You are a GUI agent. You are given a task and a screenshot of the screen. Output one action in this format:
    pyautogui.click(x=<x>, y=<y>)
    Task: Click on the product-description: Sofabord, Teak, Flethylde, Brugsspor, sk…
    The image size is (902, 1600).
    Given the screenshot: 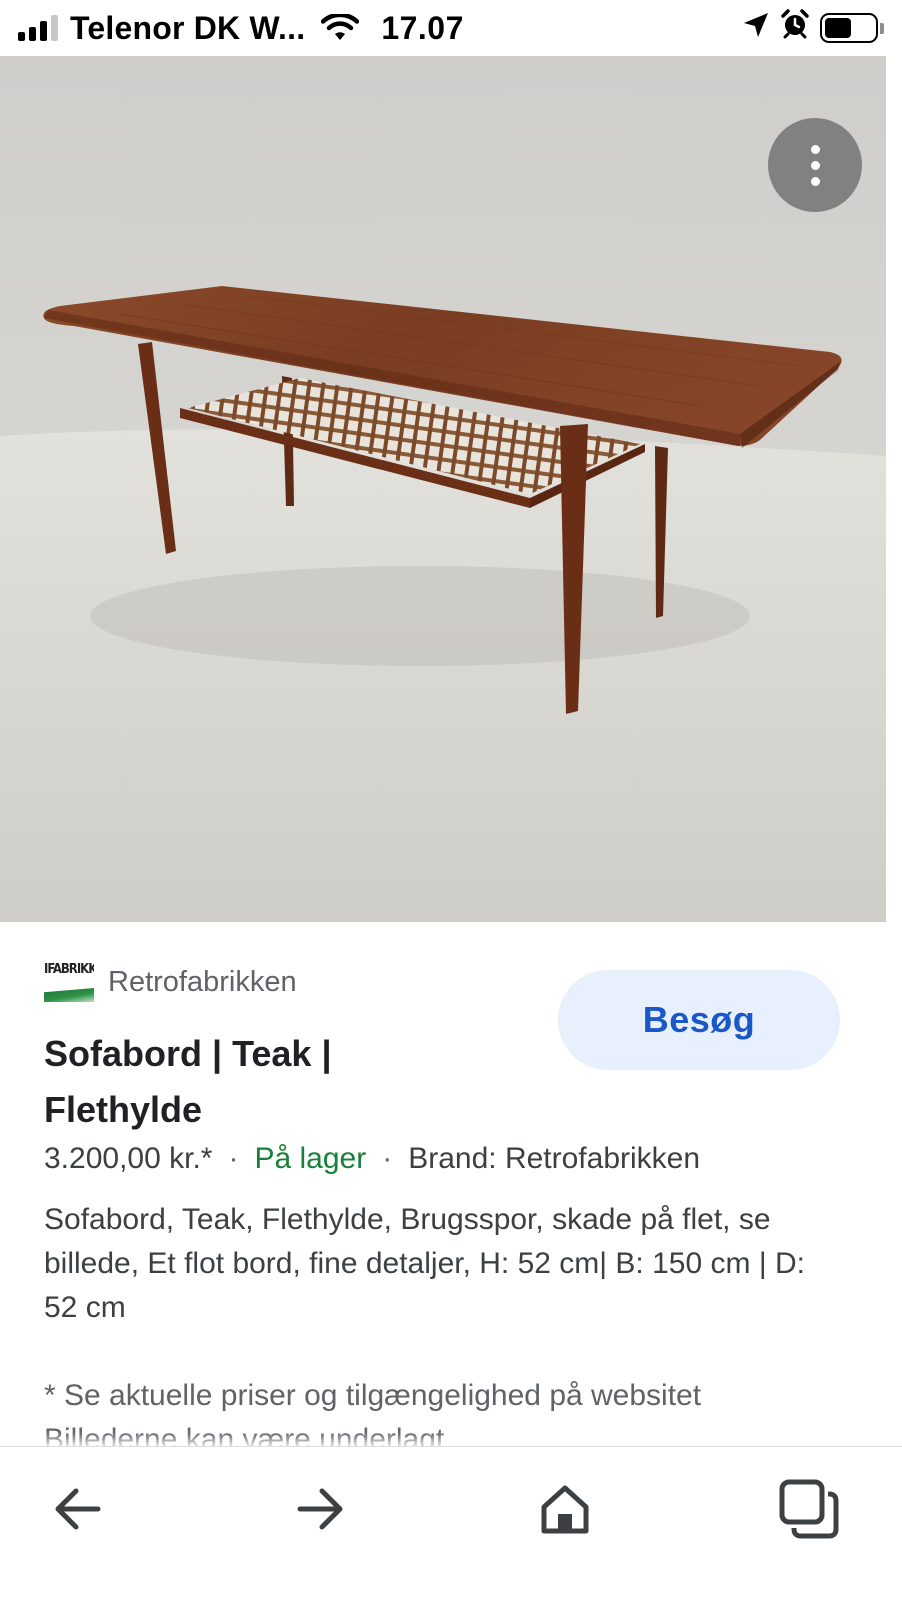 What is the action you would take?
    pyautogui.click(x=424, y=1263)
    